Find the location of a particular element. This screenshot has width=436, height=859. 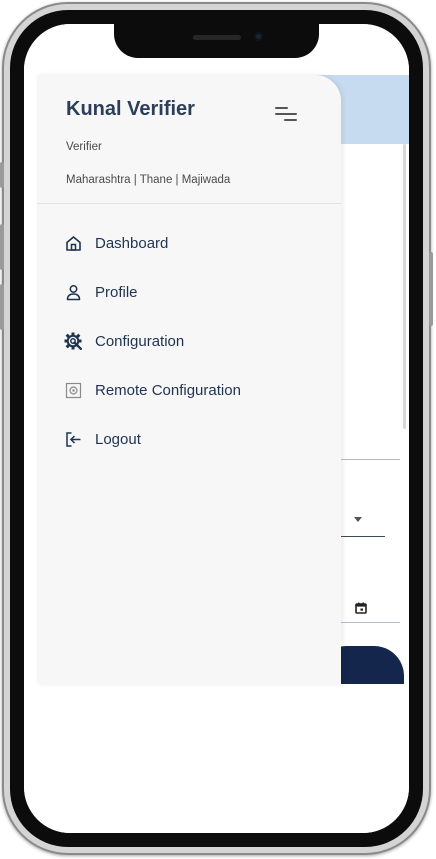

menu-item-configuration: Configuration is located at coordinates (190, 341).